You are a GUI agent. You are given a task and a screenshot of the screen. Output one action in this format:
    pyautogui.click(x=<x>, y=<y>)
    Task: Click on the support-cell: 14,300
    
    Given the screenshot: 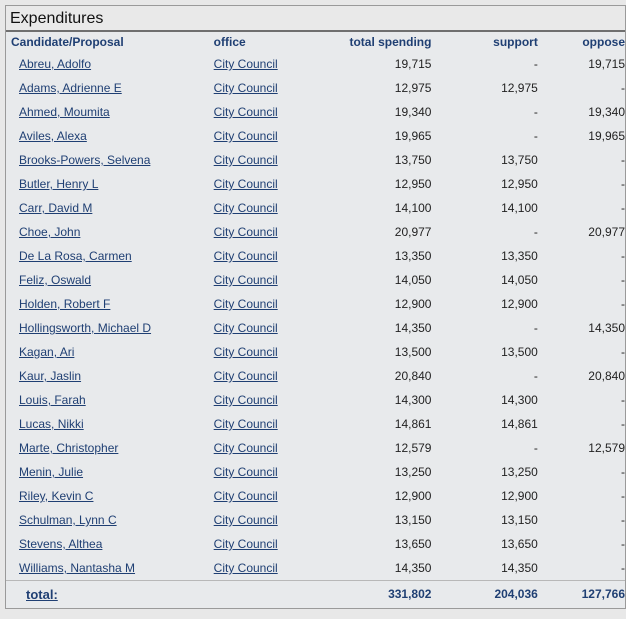 What is the action you would take?
    pyautogui.click(x=519, y=400)
    